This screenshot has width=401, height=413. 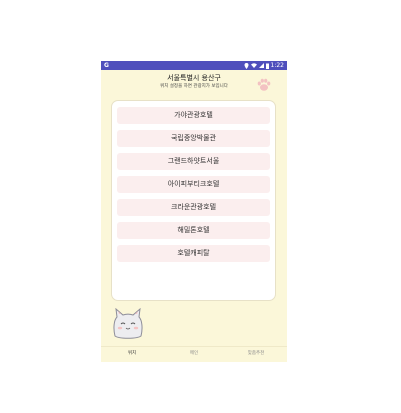 I want to click on battery-icon, so click(x=267, y=66).